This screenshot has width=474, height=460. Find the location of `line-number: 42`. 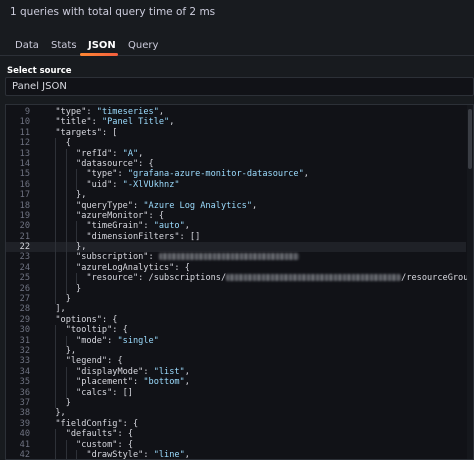

line-number: 42 is located at coordinates (24, 454).